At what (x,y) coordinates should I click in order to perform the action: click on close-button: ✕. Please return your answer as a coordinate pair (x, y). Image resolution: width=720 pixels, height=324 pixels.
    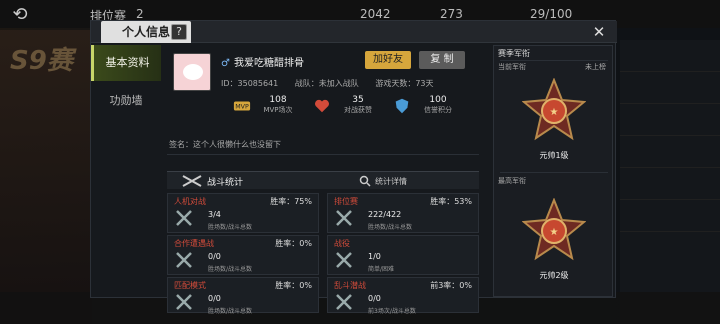
    Looking at the image, I should click on (599, 32).